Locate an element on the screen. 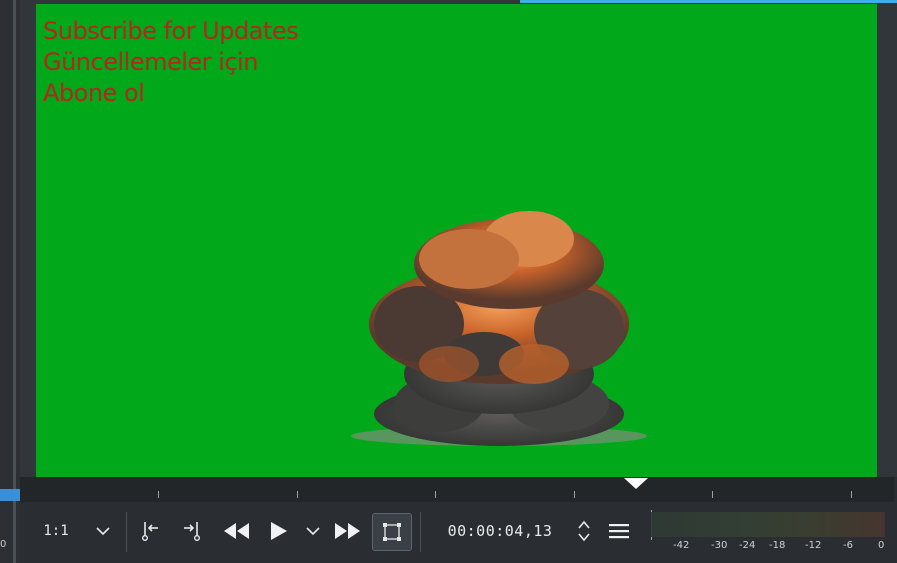 This screenshot has height=563, width=897. play-icon is located at coordinates (279, 531).